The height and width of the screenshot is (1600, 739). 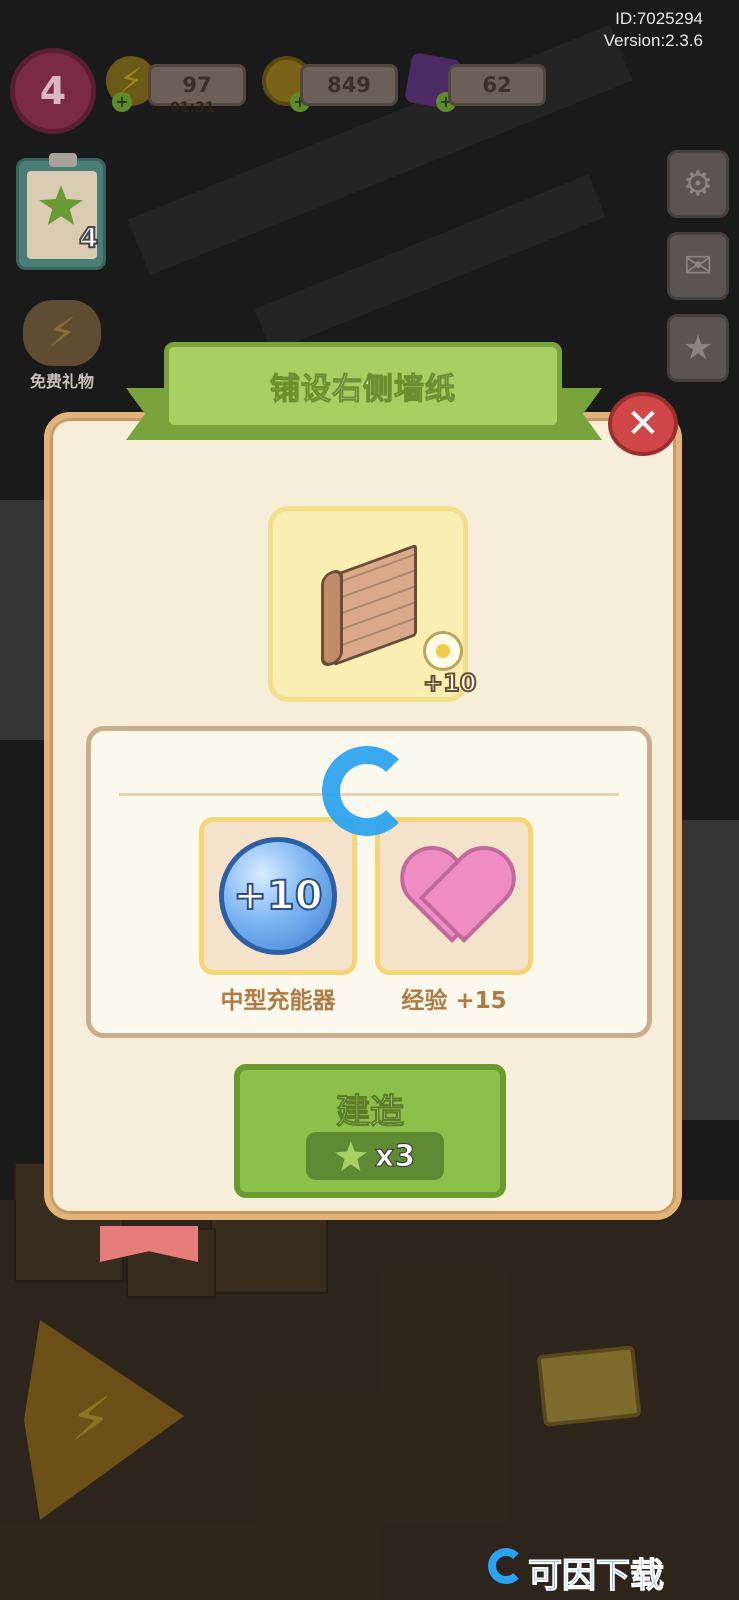 I want to click on coin-value: 849, so click(x=349, y=85).